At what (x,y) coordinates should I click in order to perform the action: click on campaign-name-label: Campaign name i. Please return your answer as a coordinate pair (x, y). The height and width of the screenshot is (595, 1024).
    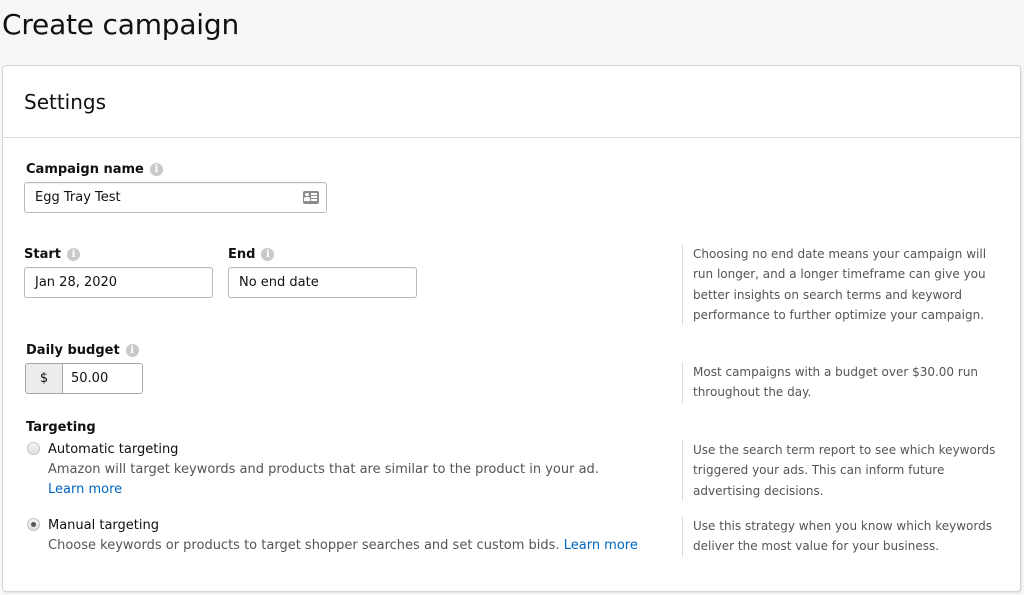
    Looking at the image, I should click on (94, 169).